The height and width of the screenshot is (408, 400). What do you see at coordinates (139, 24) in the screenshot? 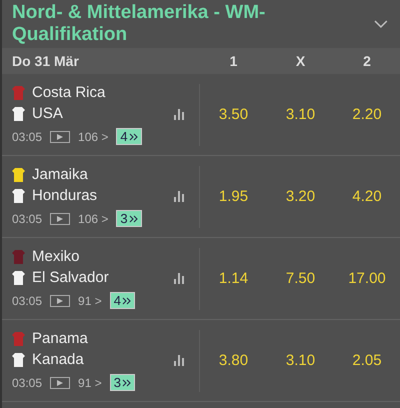
I see `league-title: Nord- & Mittelamerika - WM-Qualifikation` at bounding box center [139, 24].